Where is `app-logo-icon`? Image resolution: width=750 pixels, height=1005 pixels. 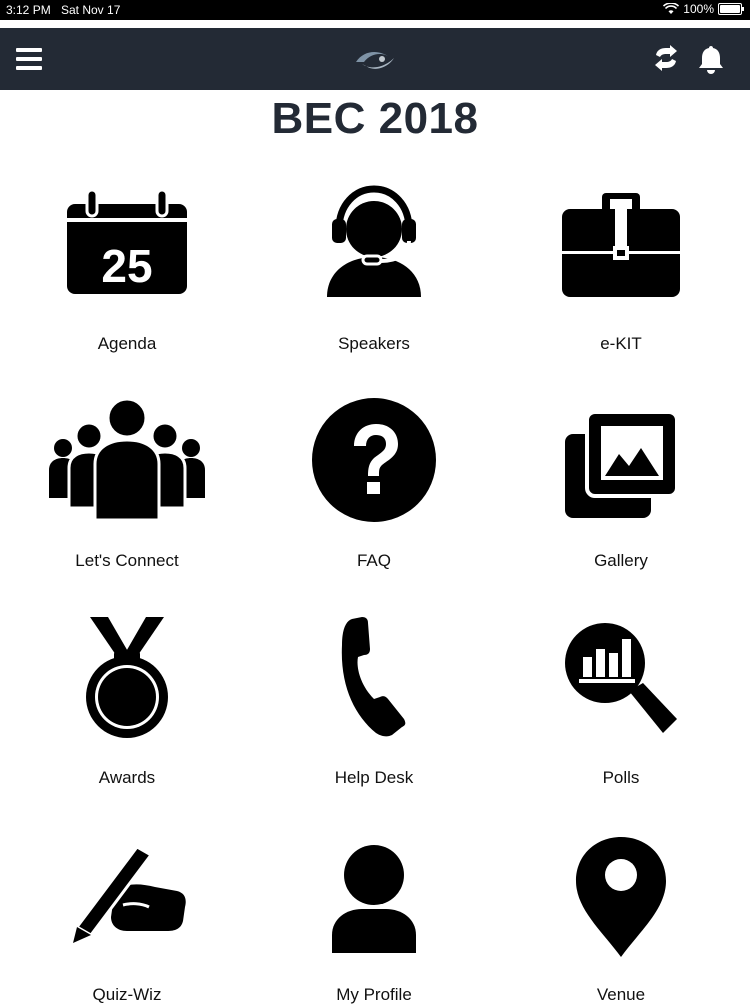 app-logo-icon is located at coordinates (375, 60).